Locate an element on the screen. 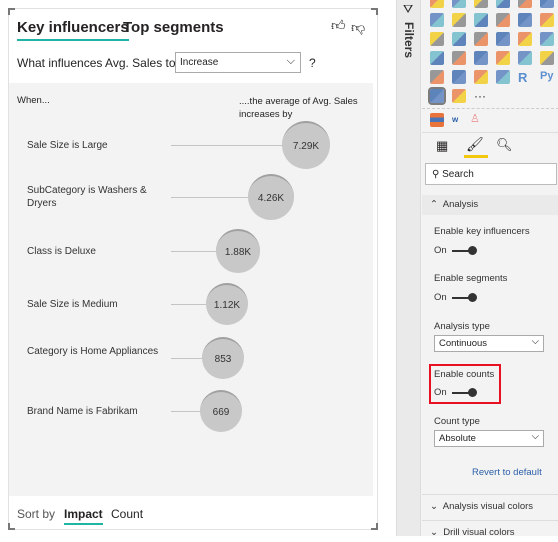 The image size is (558, 542). analysis-type-dropdown: Continuous ⌵ is located at coordinates (489, 343).